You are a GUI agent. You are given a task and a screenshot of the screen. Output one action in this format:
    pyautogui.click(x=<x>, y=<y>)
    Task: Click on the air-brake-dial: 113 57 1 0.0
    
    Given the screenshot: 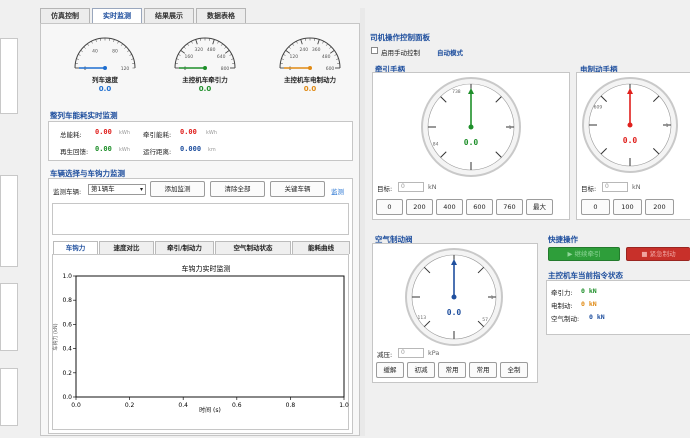 What is the action you would take?
    pyautogui.click(x=454, y=298)
    